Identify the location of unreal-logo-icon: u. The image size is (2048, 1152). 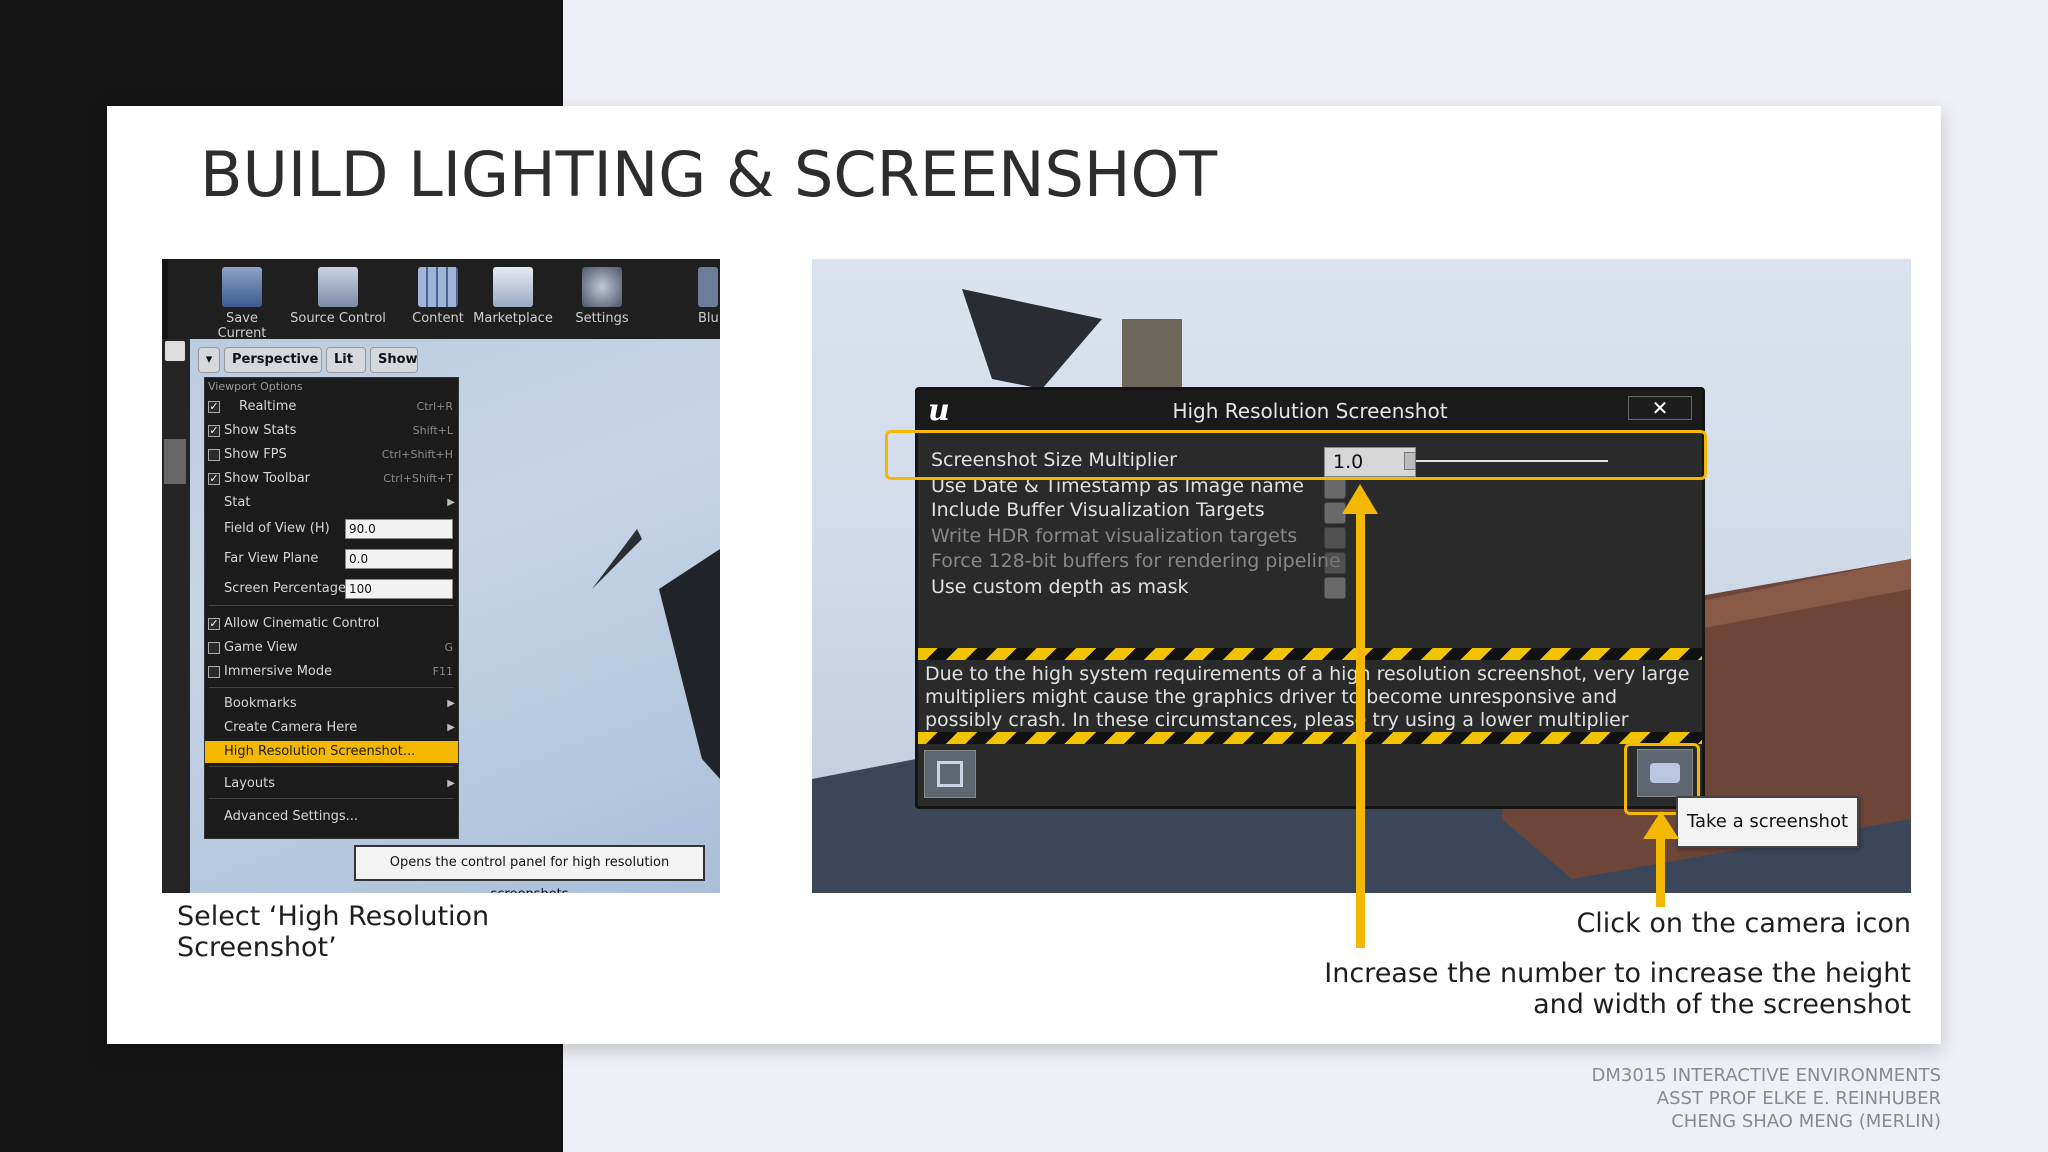
(939, 410).